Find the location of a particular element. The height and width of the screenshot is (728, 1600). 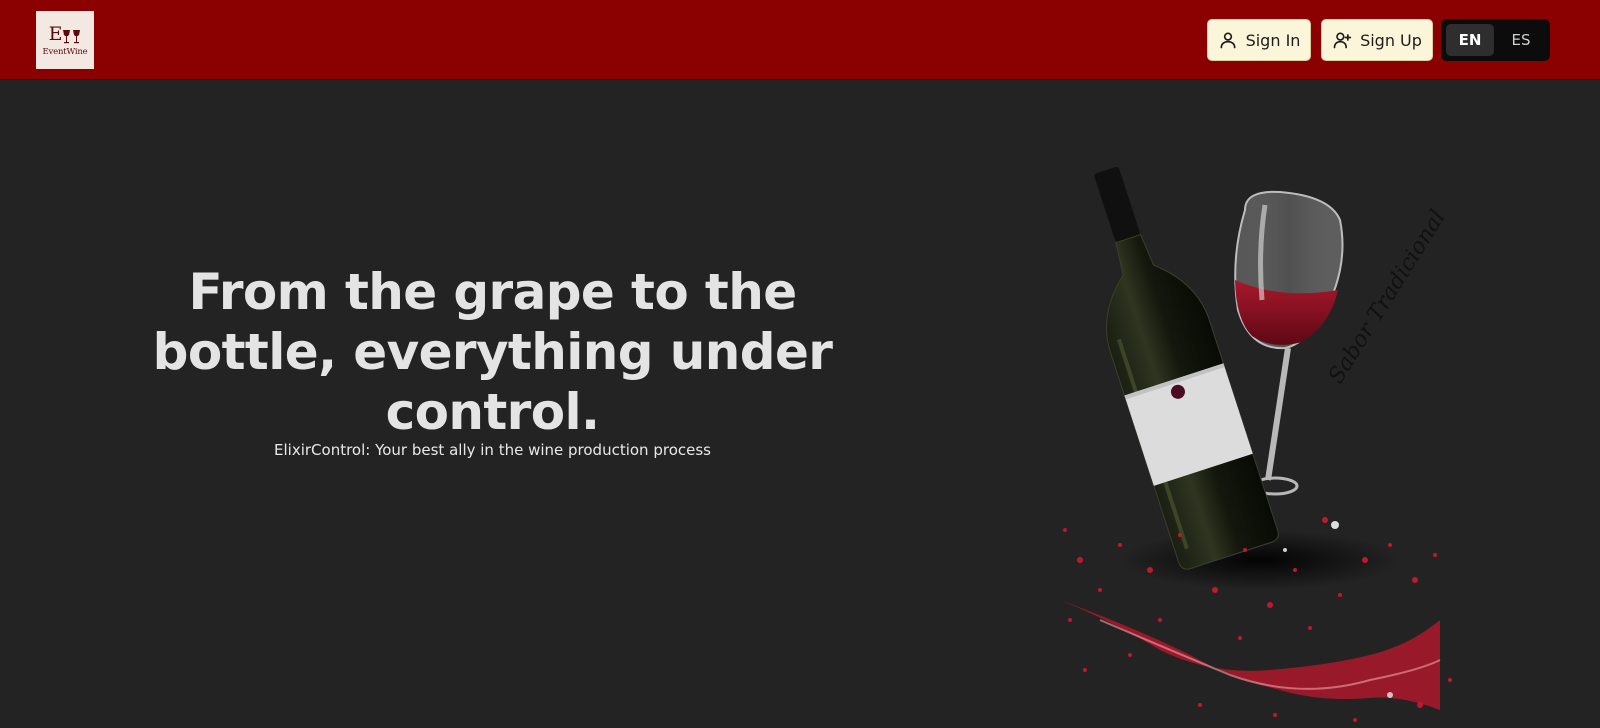

logo-monogram: E is located at coordinates (65, 34).